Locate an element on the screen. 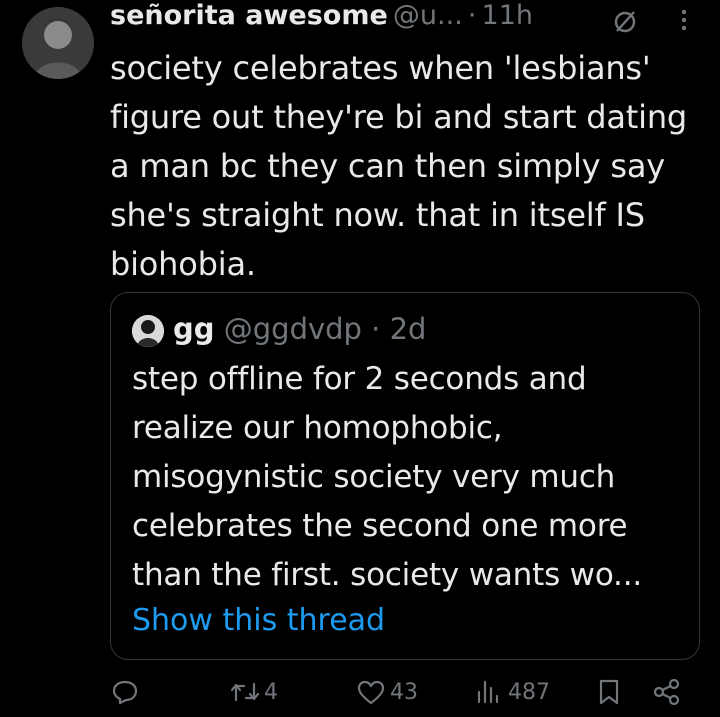 The height and width of the screenshot is (717, 720). more-vertical-icon is located at coordinates (684, 20).